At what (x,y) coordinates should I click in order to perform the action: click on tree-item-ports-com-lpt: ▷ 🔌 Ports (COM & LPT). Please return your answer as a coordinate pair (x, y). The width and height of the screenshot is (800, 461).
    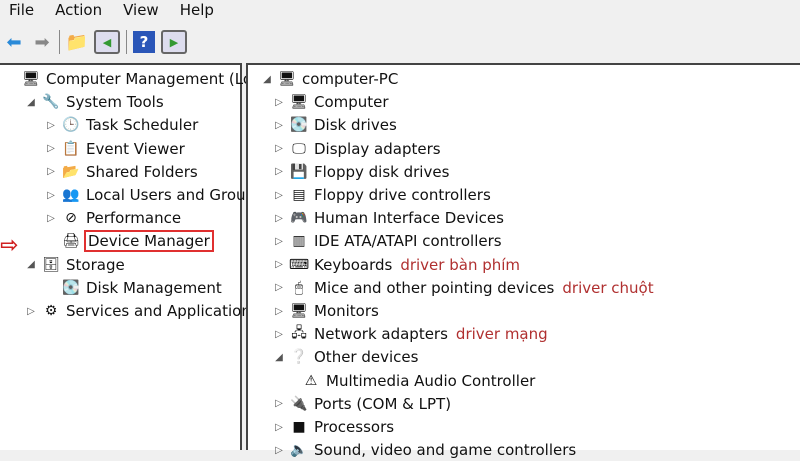
    Looking at the image, I should click on (361, 404).